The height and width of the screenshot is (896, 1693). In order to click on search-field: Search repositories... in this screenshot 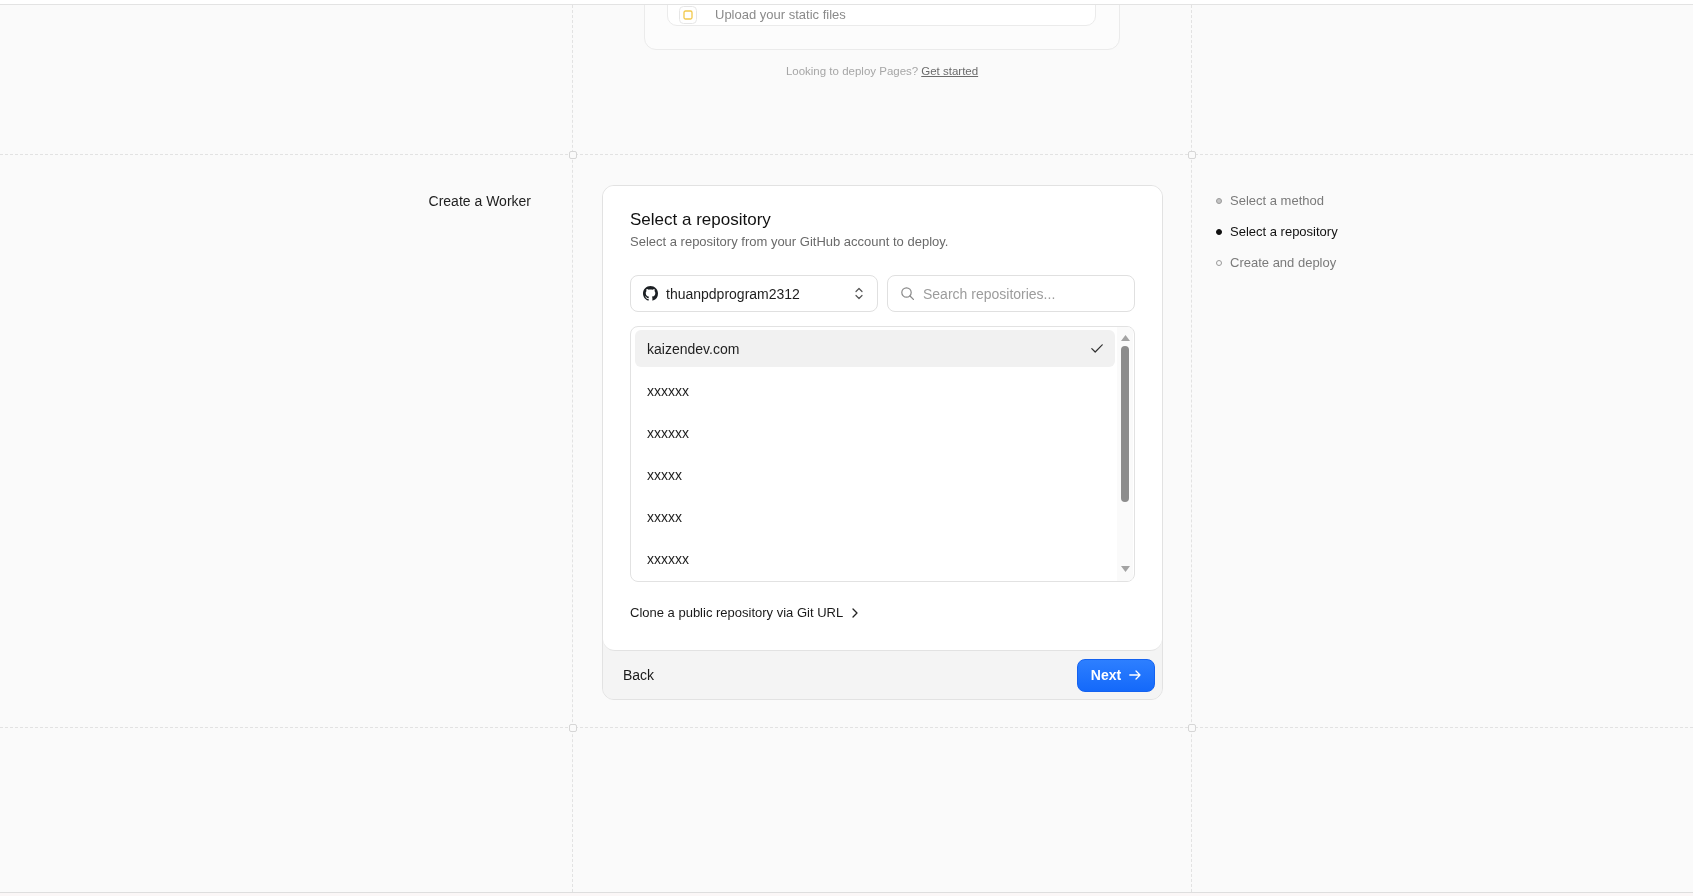, I will do `click(1011, 293)`.